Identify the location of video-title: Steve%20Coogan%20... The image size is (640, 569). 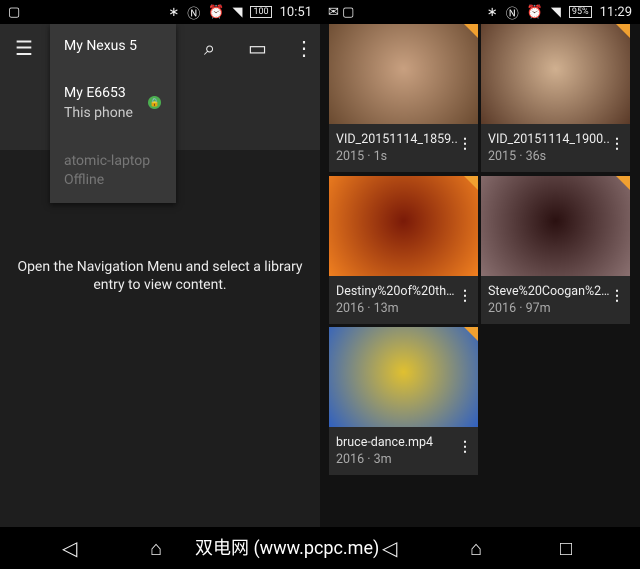
(549, 291).